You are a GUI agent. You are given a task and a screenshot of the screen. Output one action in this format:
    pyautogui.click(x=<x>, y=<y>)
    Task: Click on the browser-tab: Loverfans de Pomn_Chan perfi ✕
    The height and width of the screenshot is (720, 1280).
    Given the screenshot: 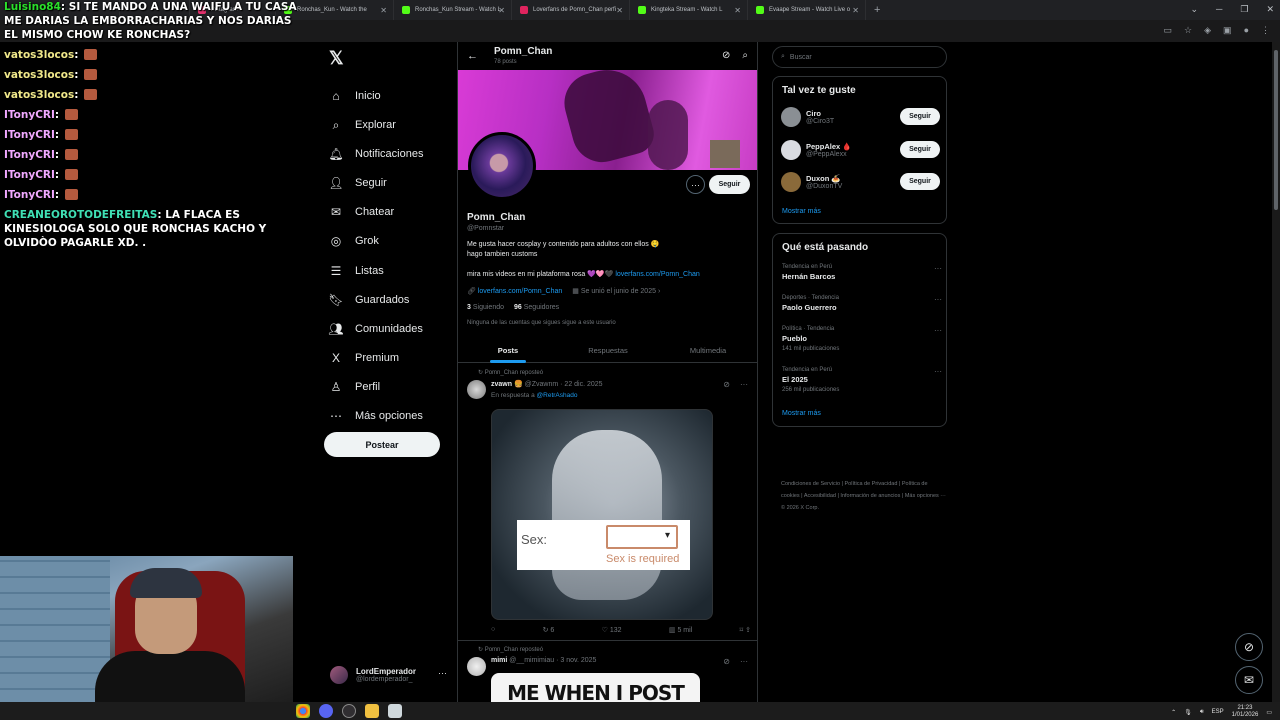 What is the action you would take?
    pyautogui.click(x=571, y=10)
    